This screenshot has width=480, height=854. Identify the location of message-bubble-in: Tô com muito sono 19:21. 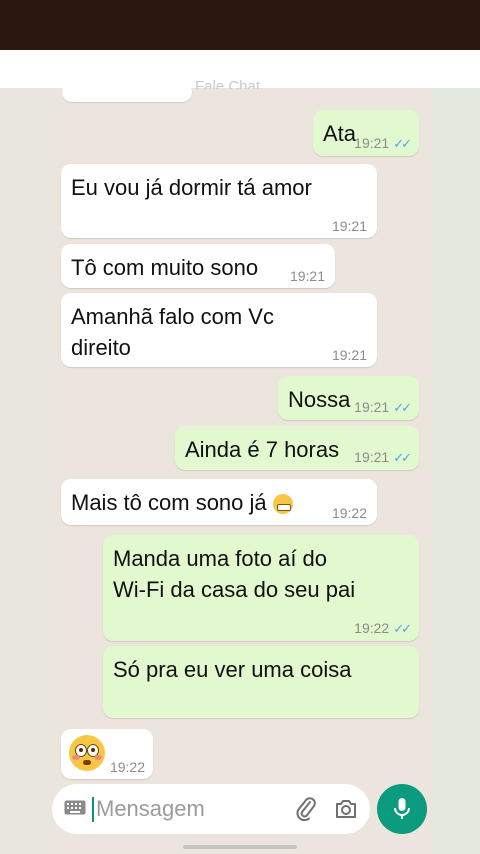
(198, 266).